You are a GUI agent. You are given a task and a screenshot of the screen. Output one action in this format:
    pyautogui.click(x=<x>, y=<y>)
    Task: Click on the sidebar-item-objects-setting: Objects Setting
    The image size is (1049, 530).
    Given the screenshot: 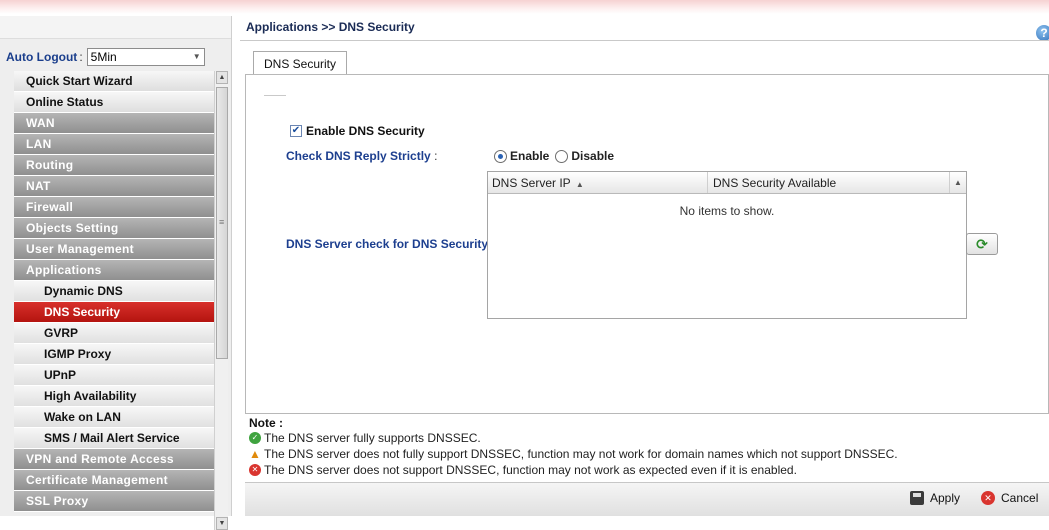 What is the action you would take?
    pyautogui.click(x=121, y=228)
    